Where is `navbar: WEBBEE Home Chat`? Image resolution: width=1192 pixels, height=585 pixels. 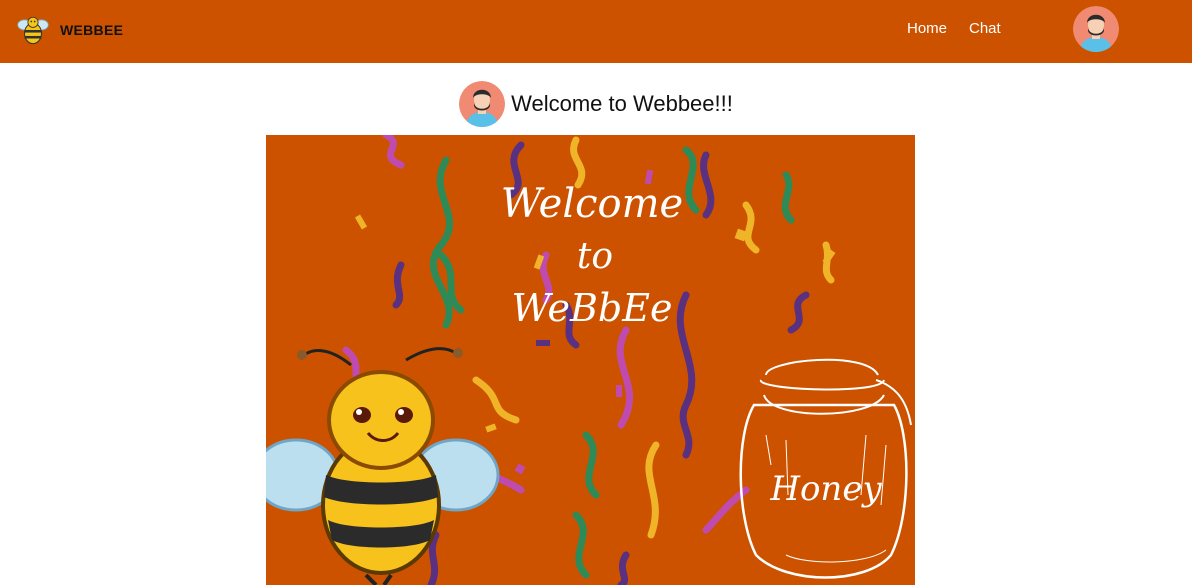
navbar: WEBBEE Home Chat is located at coordinates (596, 31).